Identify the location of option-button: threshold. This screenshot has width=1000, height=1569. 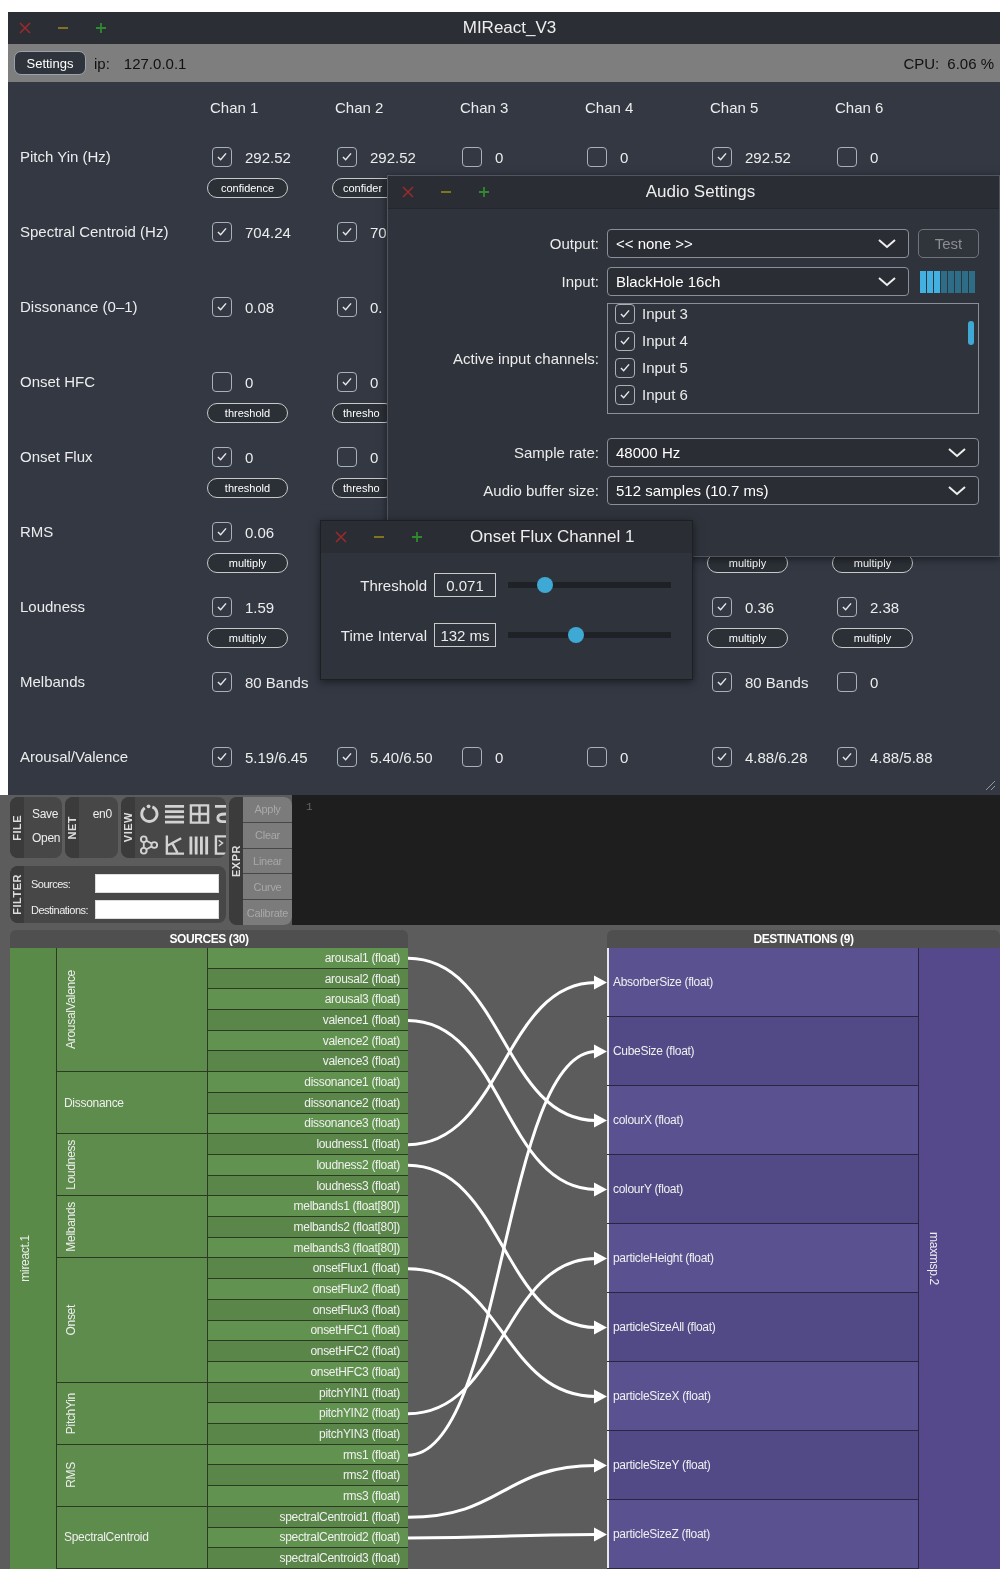
(247, 488).